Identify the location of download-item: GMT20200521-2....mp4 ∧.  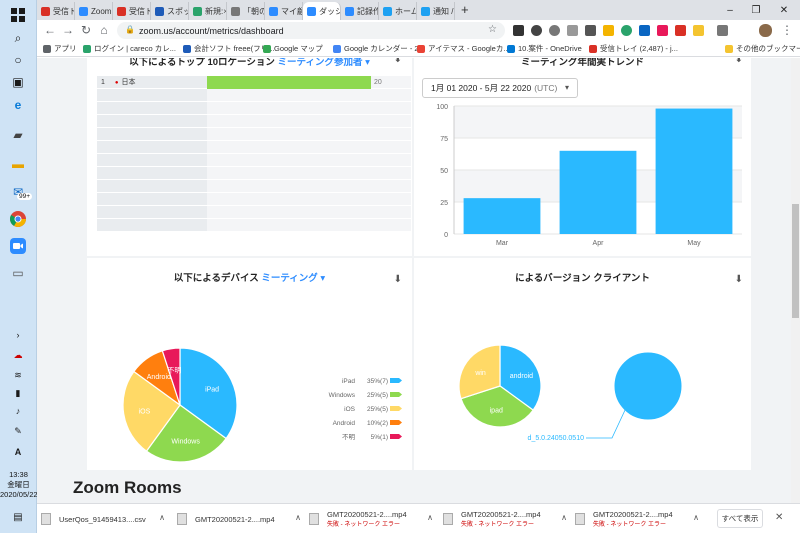
(241, 519).